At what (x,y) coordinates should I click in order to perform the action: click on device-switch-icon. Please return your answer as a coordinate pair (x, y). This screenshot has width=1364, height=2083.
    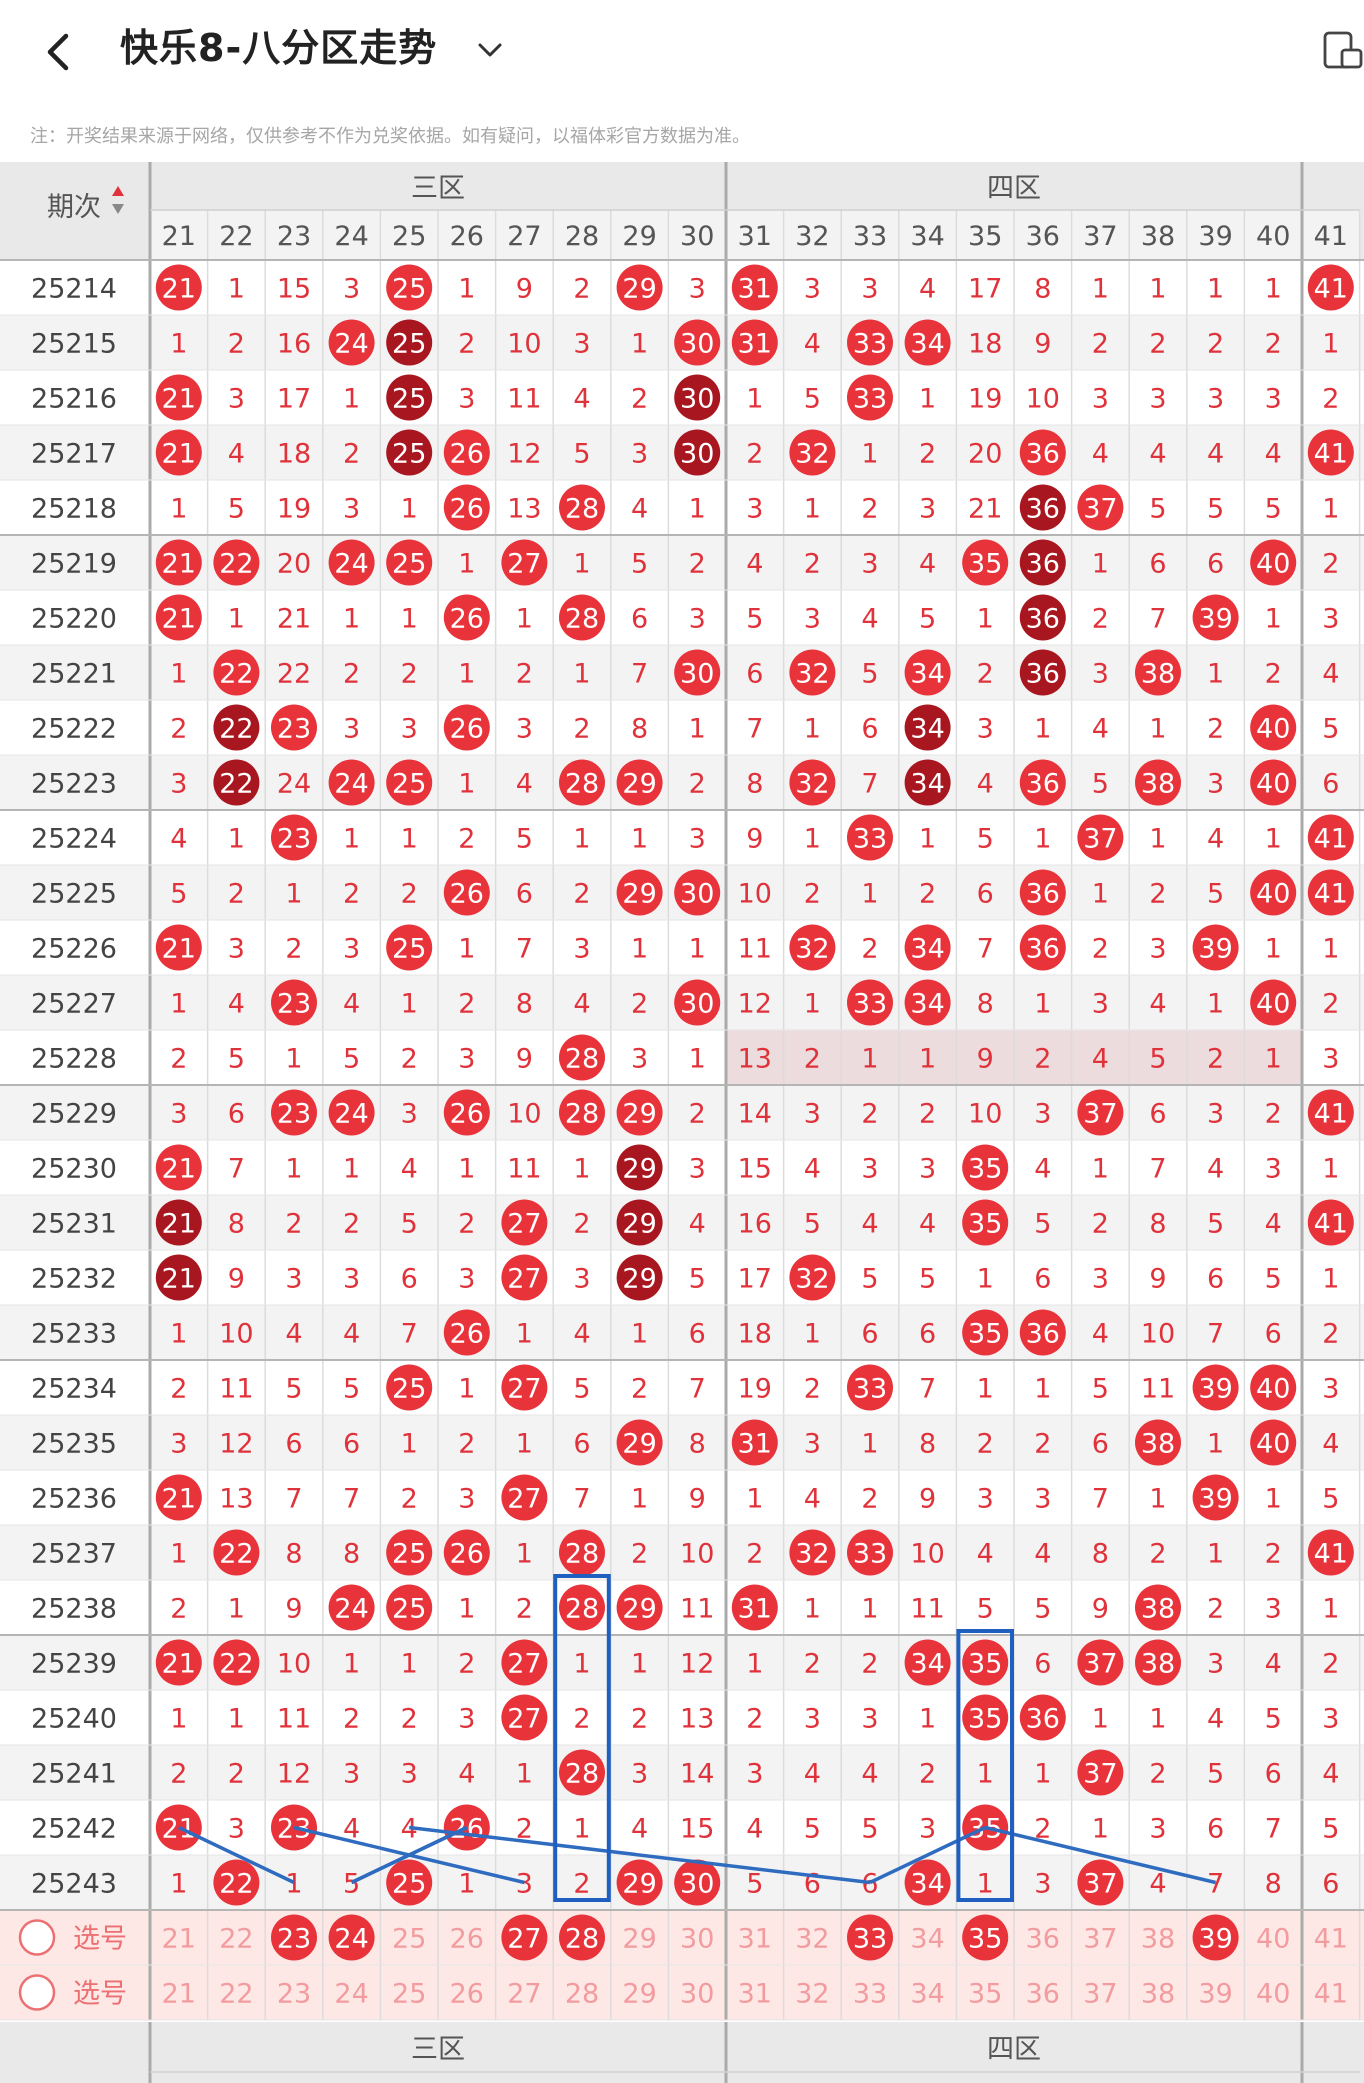
    Looking at the image, I should click on (1341, 51).